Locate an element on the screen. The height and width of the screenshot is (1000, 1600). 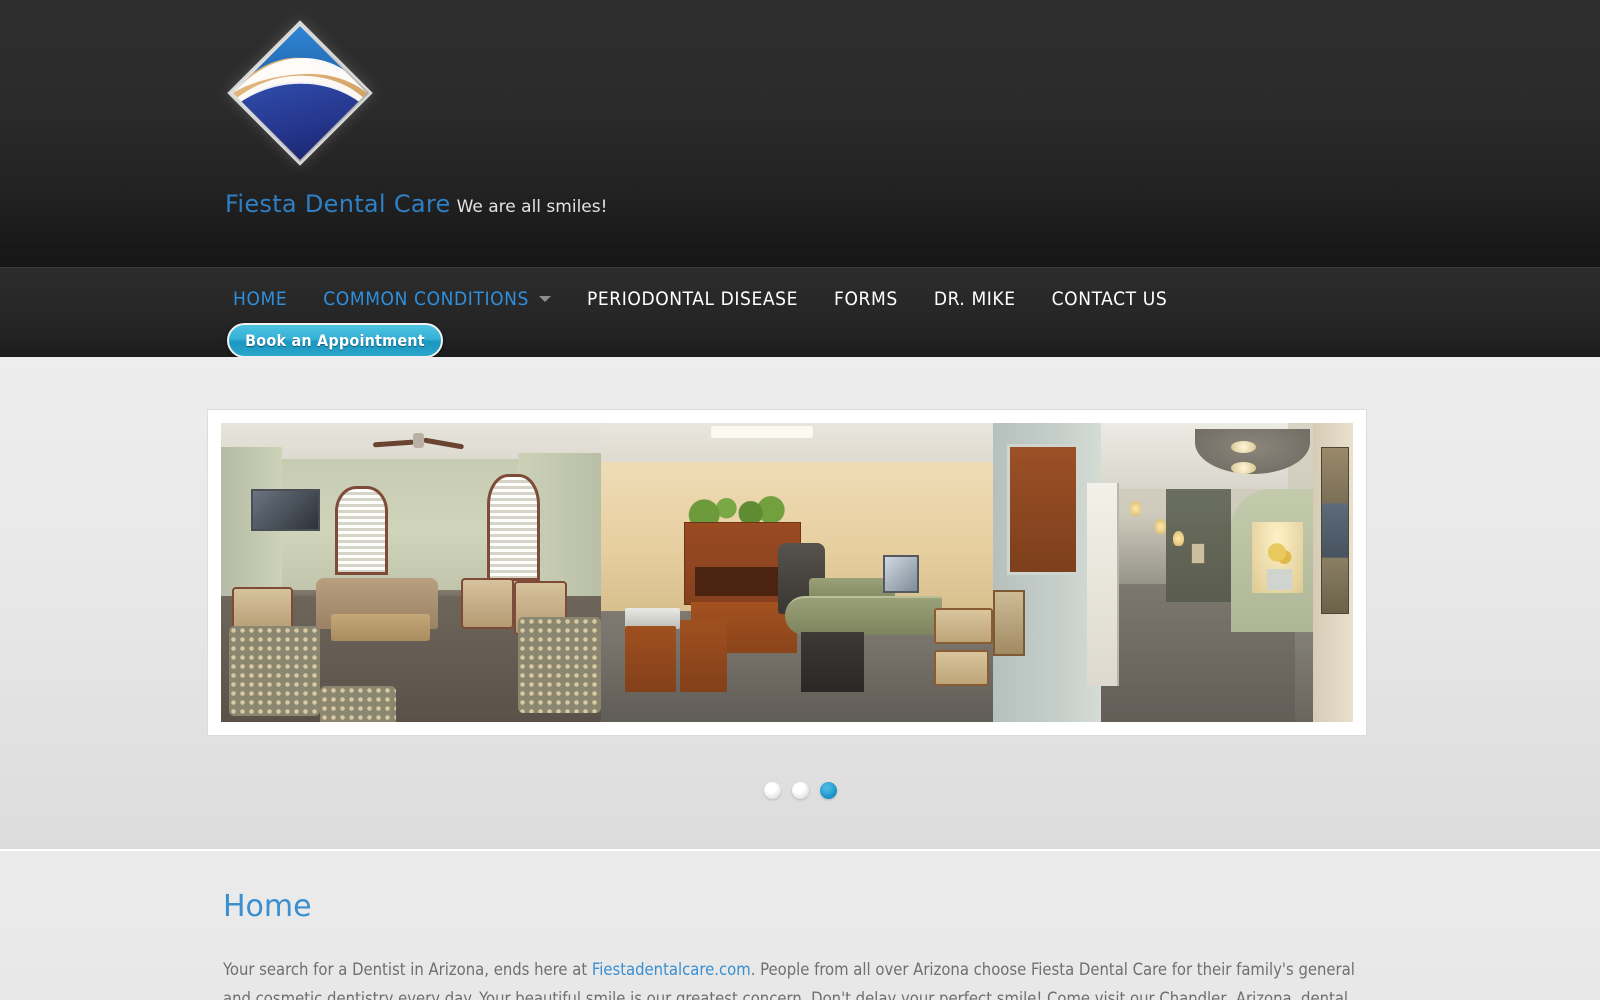
book-appointment-label: Book an Appointment is located at coordinates (335, 340).